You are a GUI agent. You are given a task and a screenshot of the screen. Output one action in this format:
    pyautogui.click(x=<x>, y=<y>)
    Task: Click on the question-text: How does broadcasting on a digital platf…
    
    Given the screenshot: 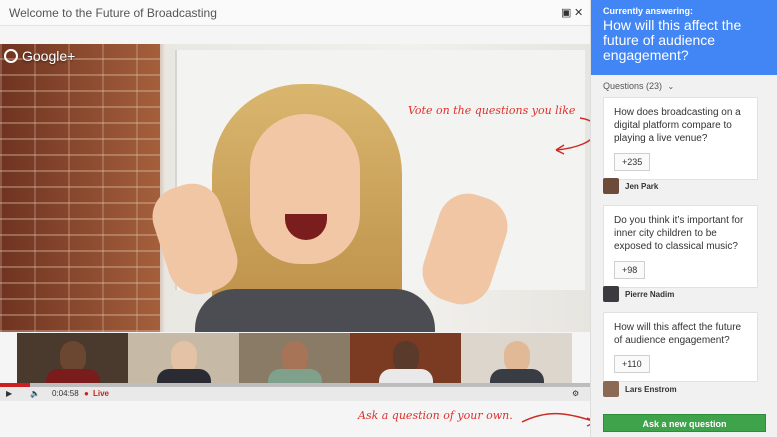 What is the action you would take?
    pyautogui.click(x=677, y=125)
    